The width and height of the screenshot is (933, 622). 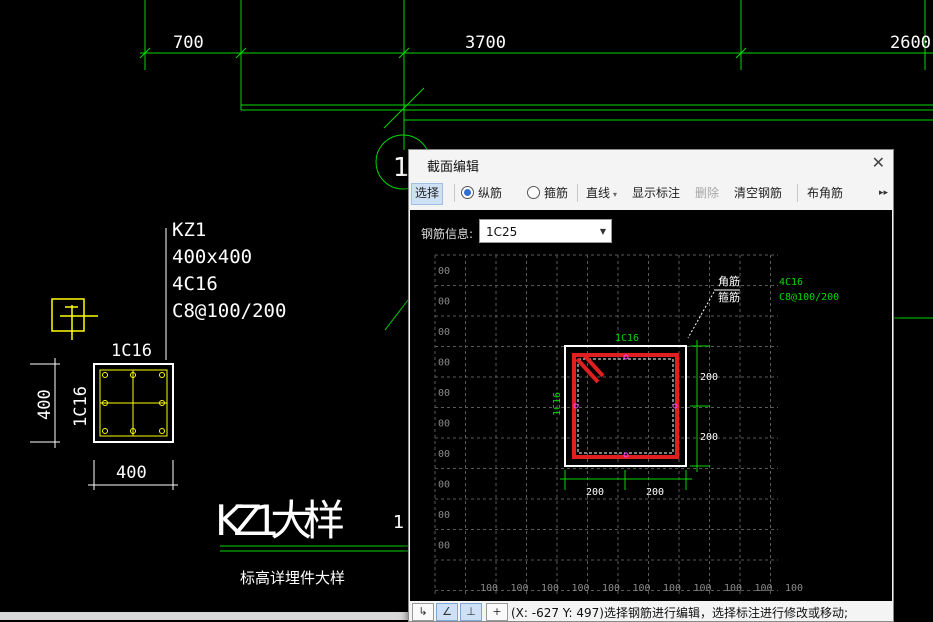 What do you see at coordinates (595, 492) in the screenshot?
I see `dim-bottom-1: 200` at bounding box center [595, 492].